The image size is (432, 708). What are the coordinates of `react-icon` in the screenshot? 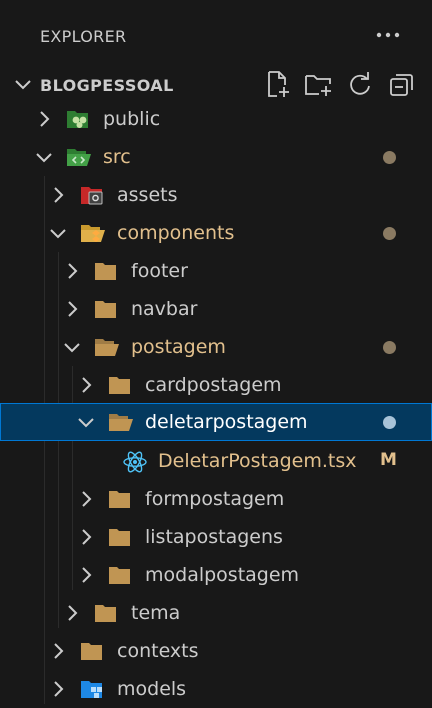 It's located at (134, 461).